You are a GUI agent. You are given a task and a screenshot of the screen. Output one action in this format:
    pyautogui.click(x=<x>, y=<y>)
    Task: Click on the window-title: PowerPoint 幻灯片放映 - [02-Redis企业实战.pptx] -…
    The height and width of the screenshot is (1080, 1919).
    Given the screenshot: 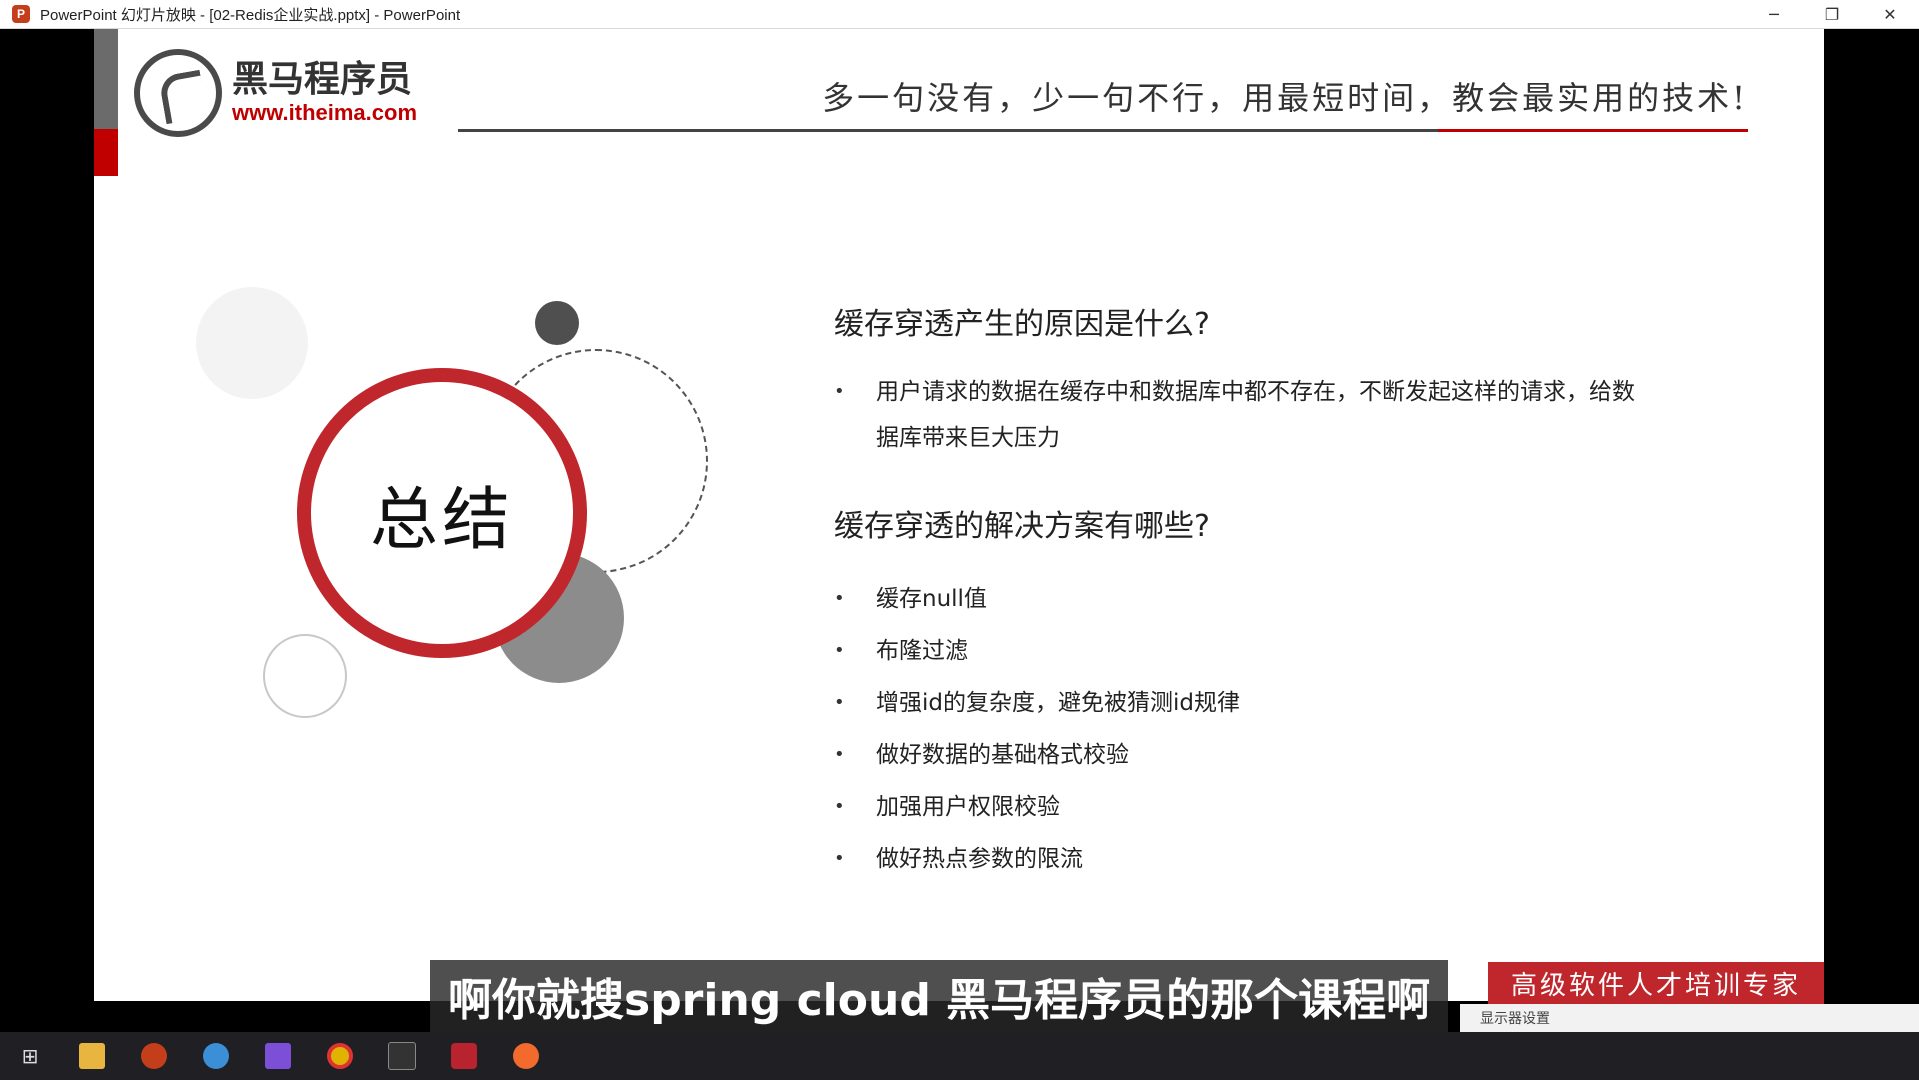 What is the action you would take?
    pyautogui.click(x=250, y=15)
    